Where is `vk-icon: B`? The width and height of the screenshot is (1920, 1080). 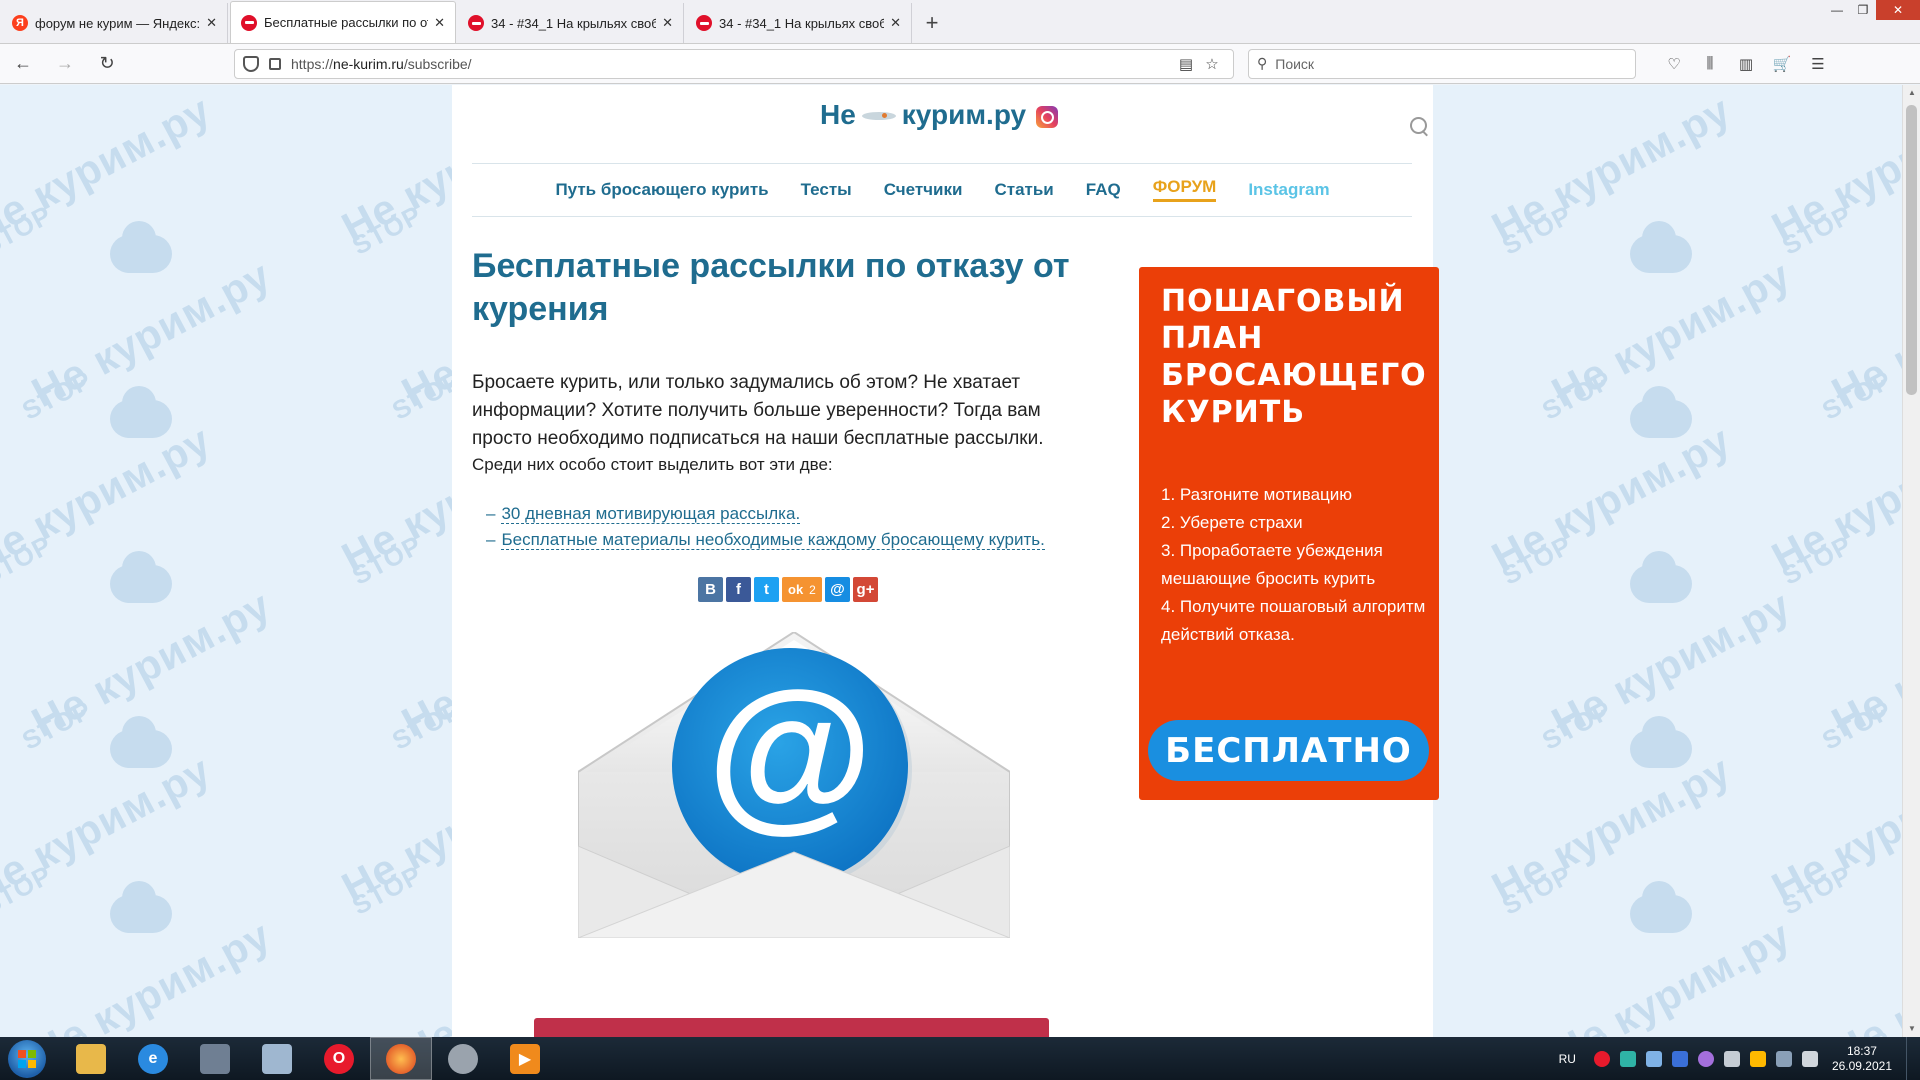 vk-icon: B is located at coordinates (710, 589).